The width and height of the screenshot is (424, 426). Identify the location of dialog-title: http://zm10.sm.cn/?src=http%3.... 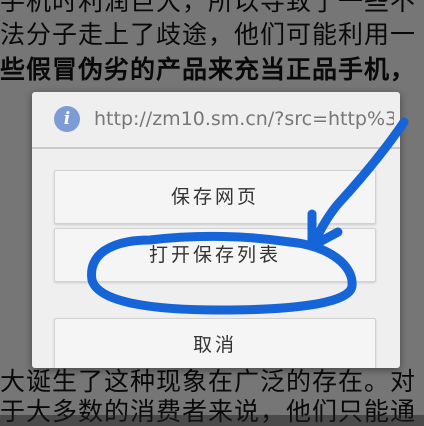
(244, 119).